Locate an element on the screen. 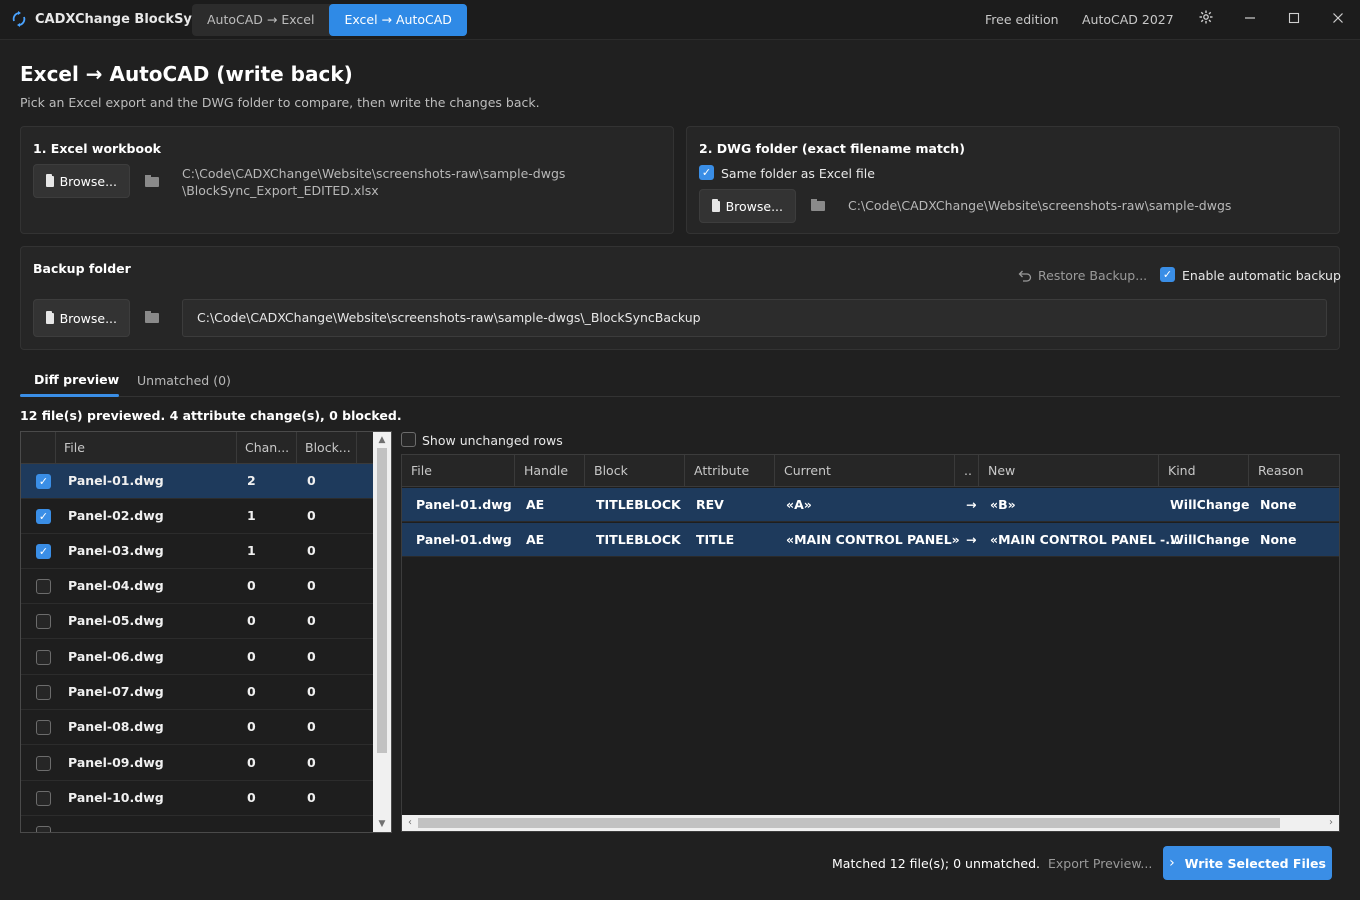 The height and width of the screenshot is (900, 1360). scroll-left-icon: ‹ is located at coordinates (410, 823).